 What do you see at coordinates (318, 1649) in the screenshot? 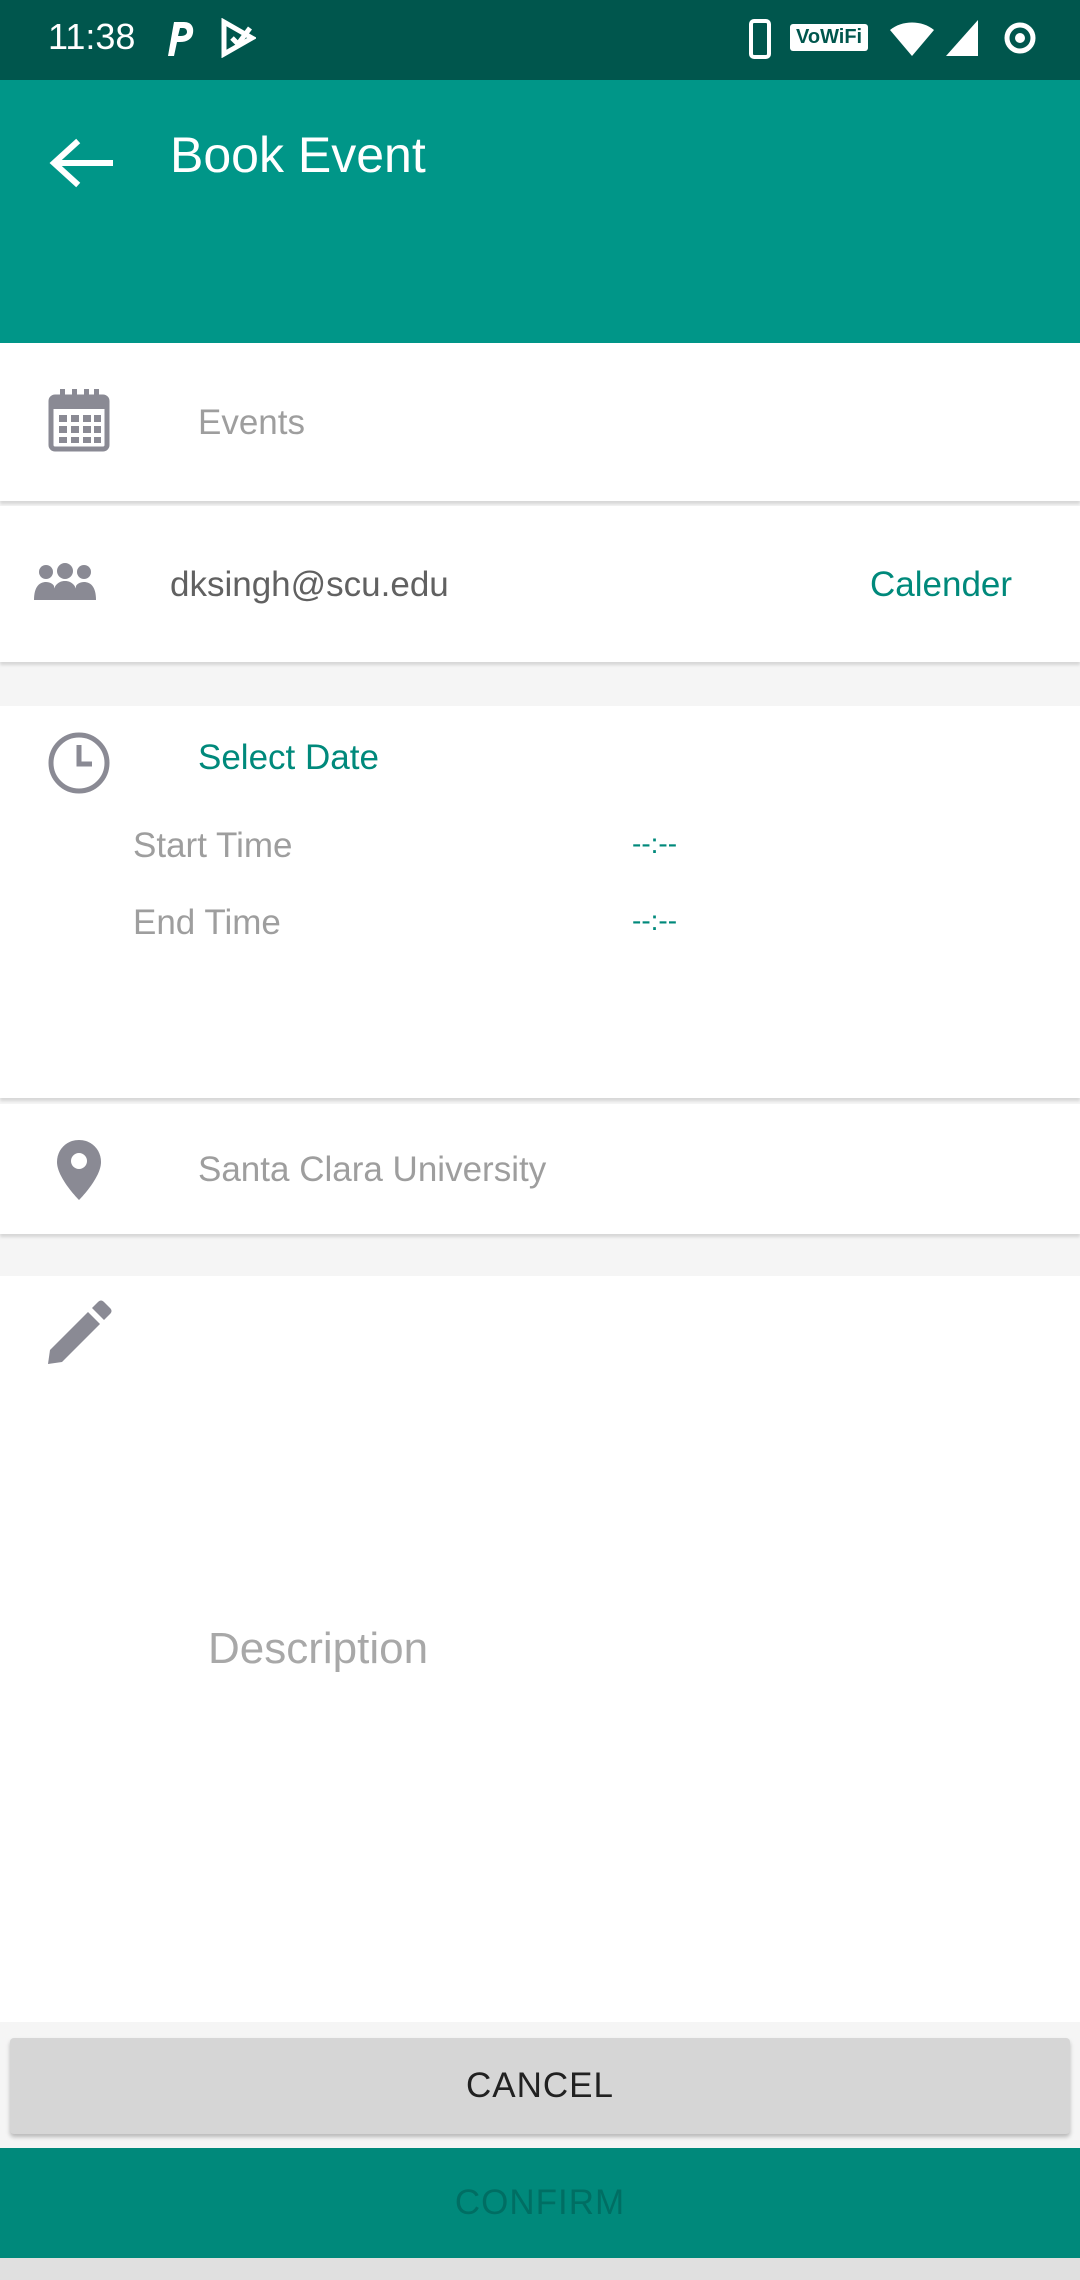
I see `description-input: Description` at bounding box center [318, 1649].